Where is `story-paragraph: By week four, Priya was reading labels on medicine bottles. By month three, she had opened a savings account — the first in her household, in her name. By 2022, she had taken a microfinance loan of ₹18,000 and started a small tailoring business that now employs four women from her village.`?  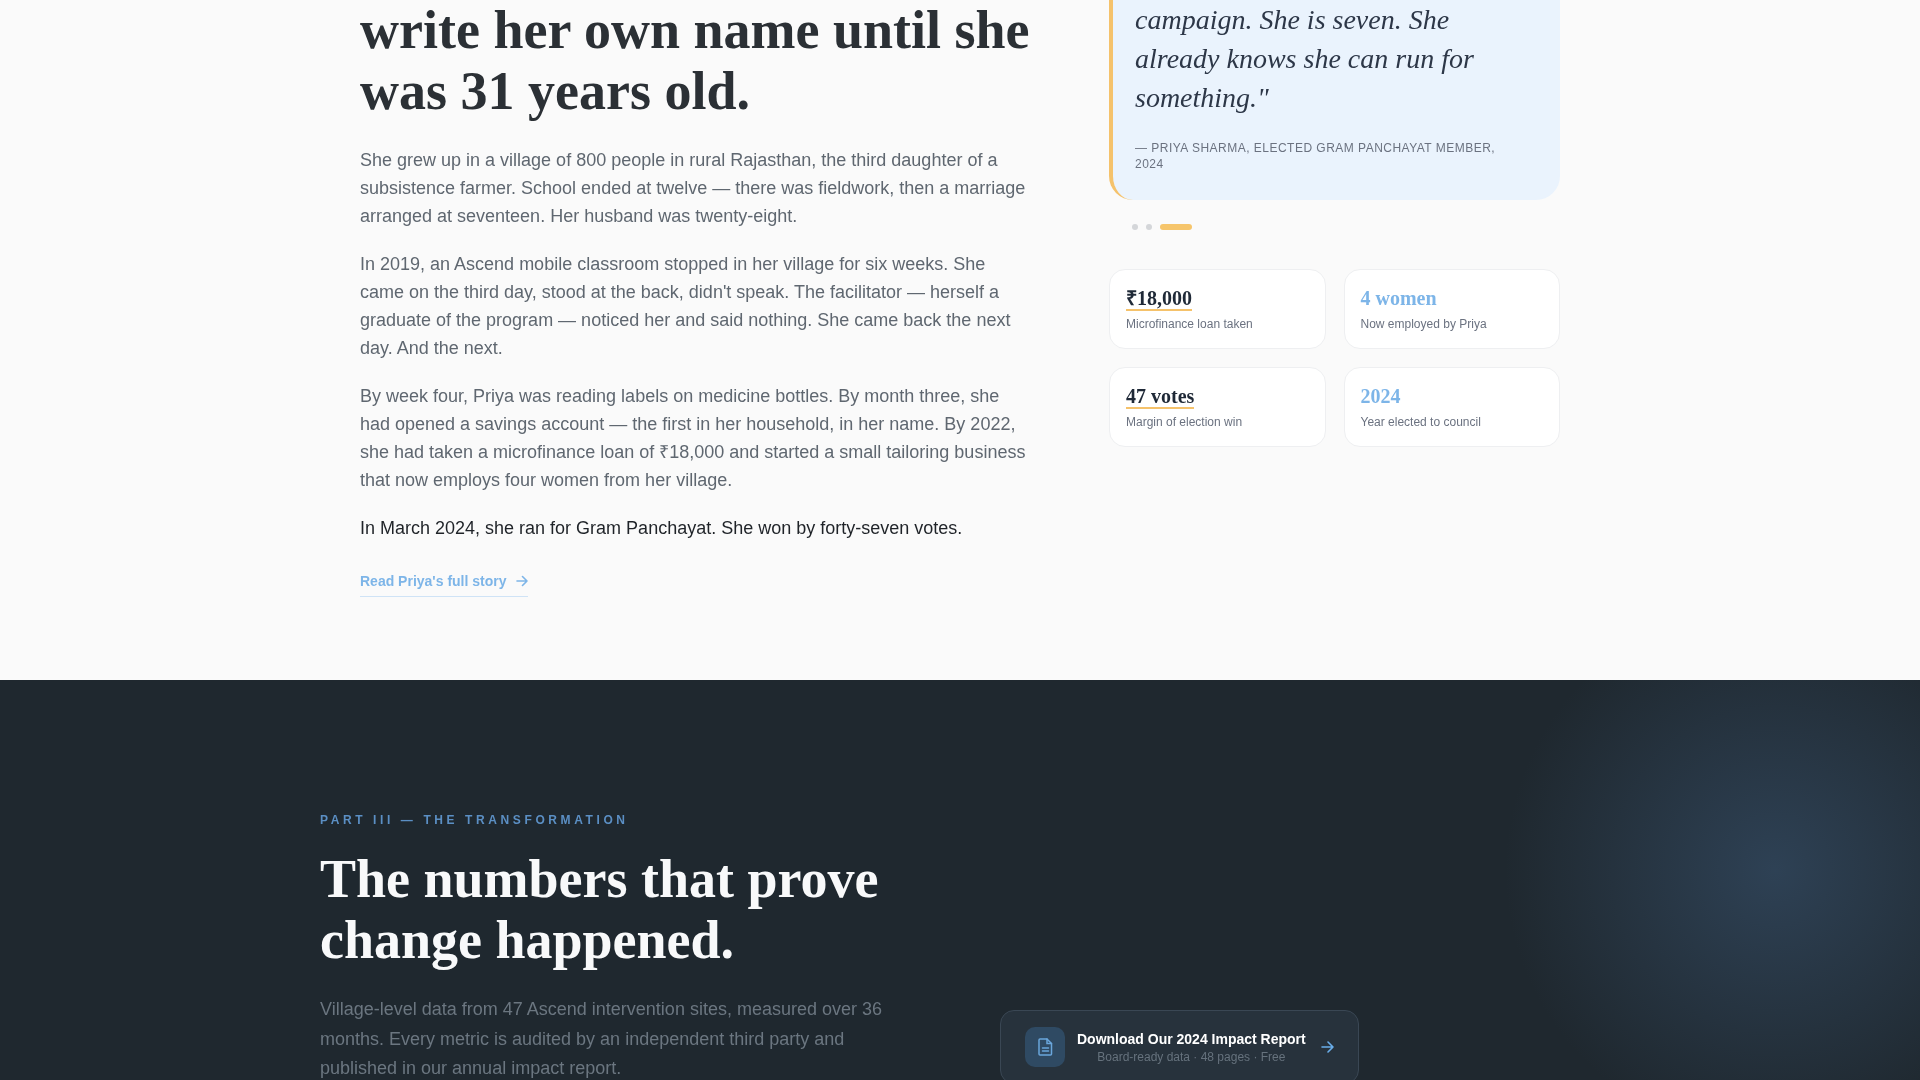 story-paragraph: By week four, Priya was reading labels on medicine bottles. By month three, she had opened a savings account — the first in her household, in her name. By 2022, she had taken a microfinance loan of ₹18,000 and started a small tailoring business that now employs four women from her village. is located at coordinates (693, 438).